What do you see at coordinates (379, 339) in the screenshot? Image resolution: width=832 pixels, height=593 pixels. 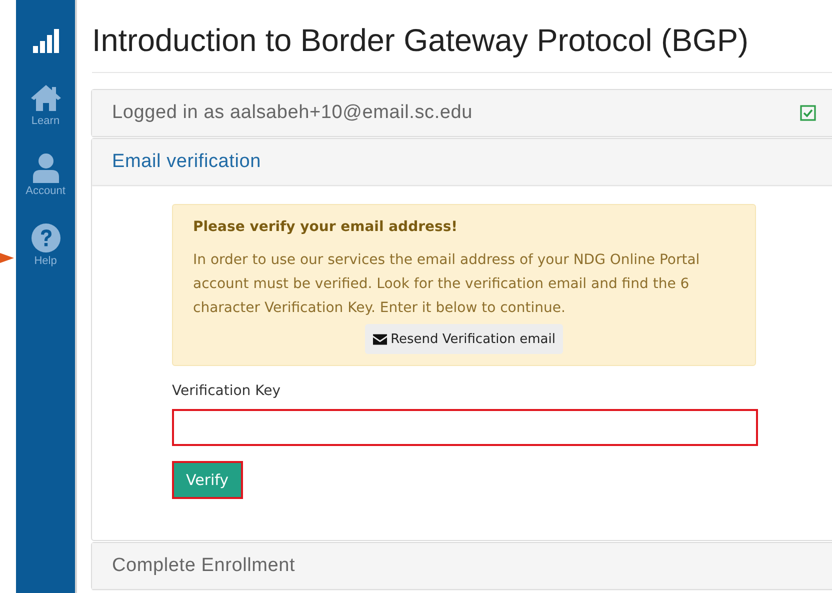 I see `envelope-icon` at bounding box center [379, 339].